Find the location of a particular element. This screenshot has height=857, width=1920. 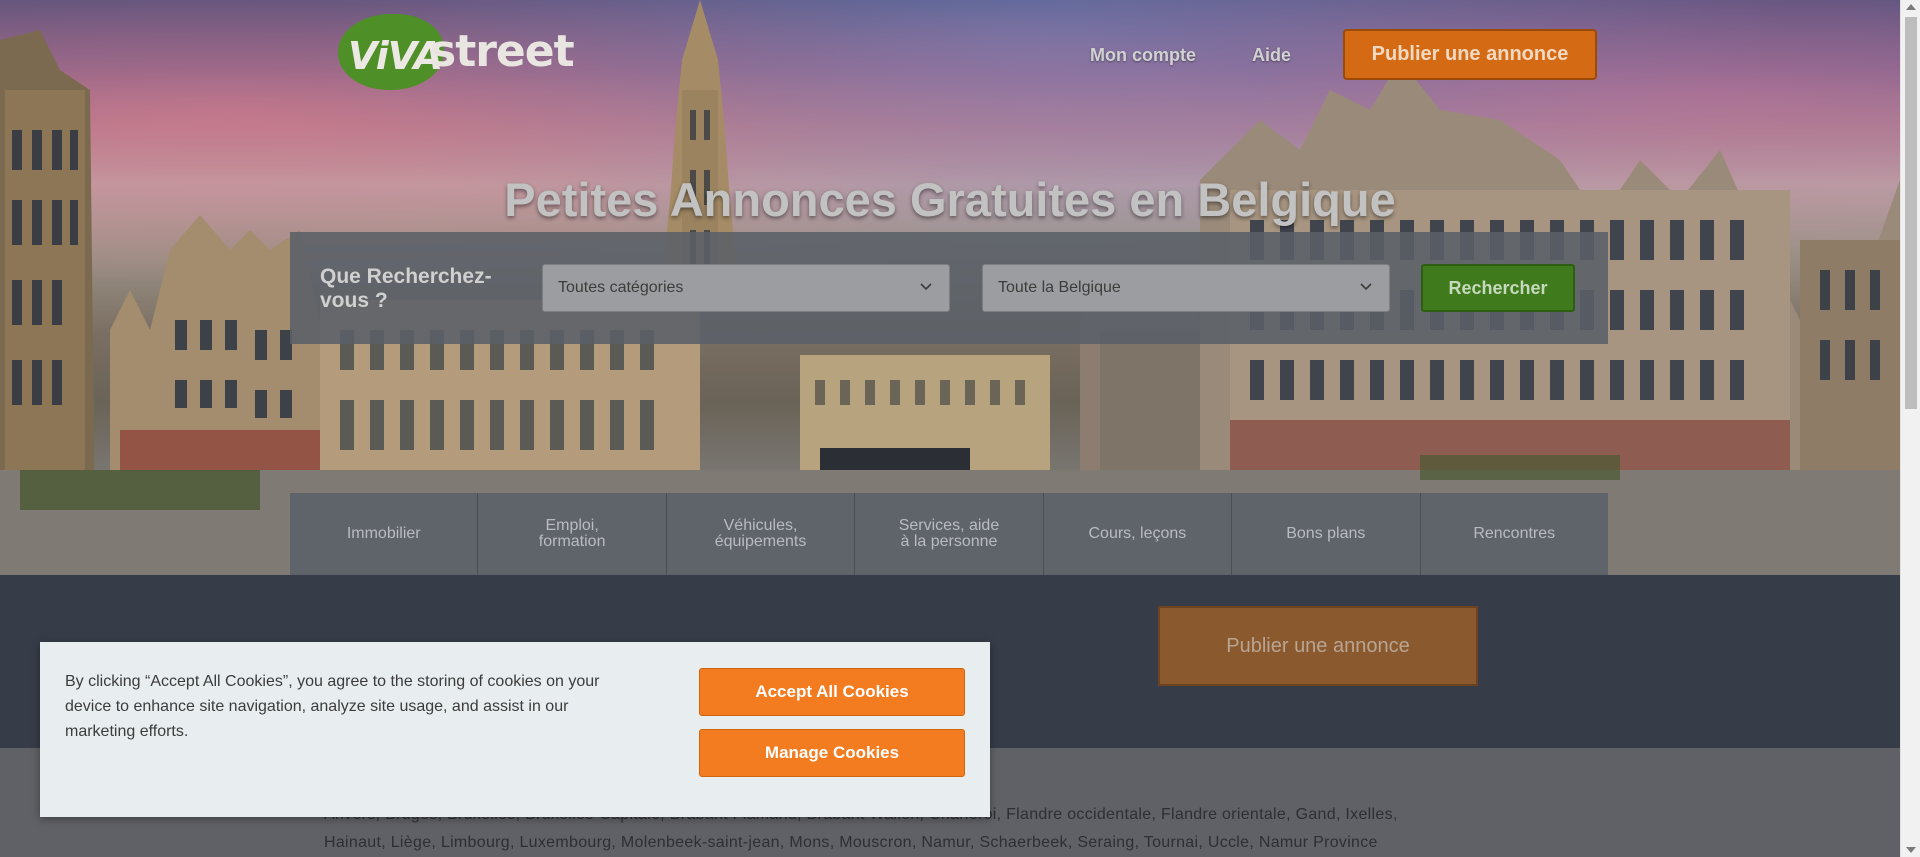

category-jobs-training: Emploi, formation is located at coordinates (572, 534).